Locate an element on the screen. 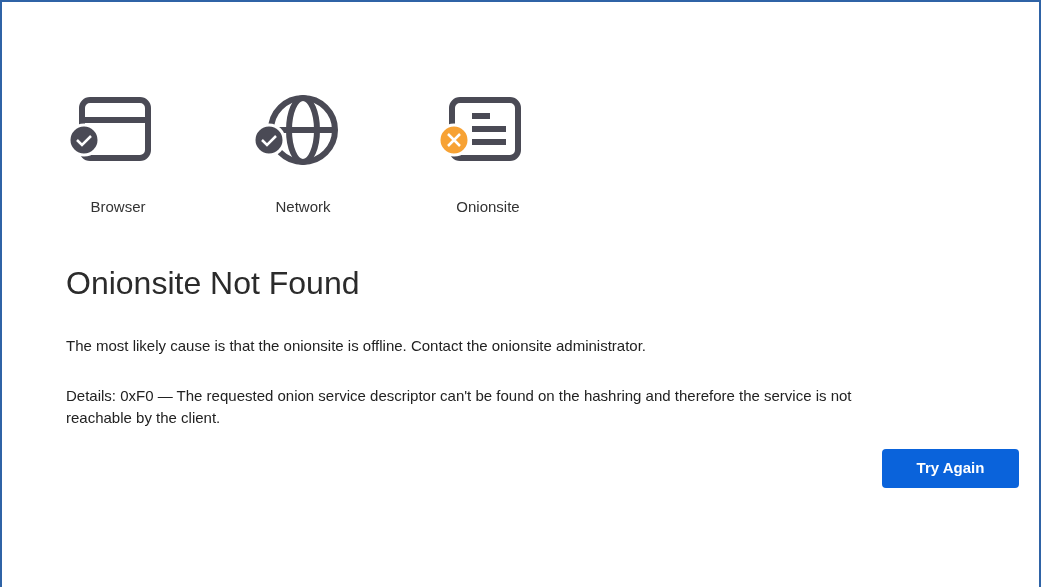 The image size is (1041, 587). error-details: Details: 0xF0 — The requested onion service descriptor can't be found on the hashring and therefore the service is not reachable by the client. is located at coordinates (459, 407).